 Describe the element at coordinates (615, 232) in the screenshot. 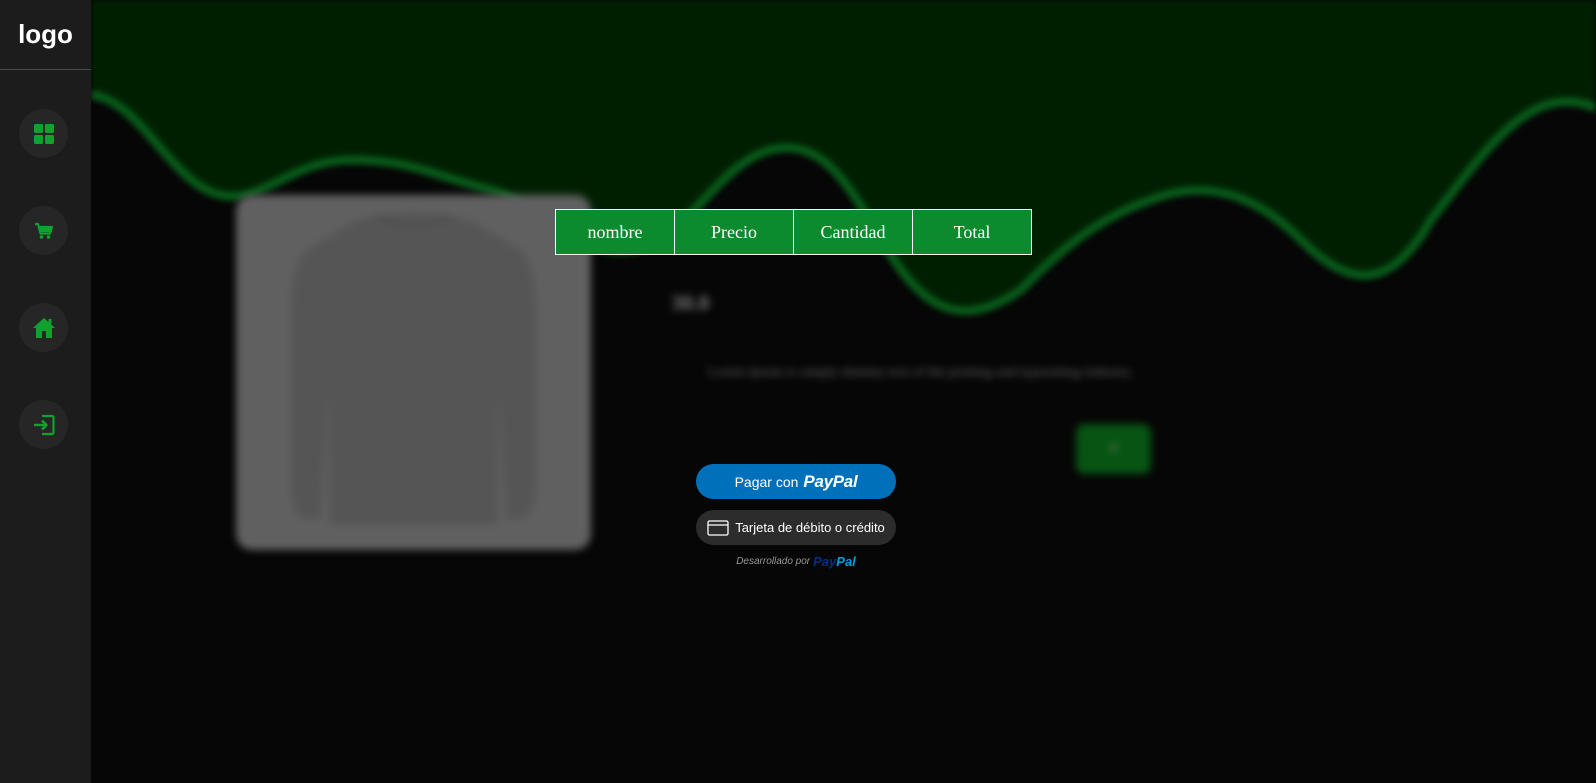

I see `column-header-nombre: nombre` at that location.